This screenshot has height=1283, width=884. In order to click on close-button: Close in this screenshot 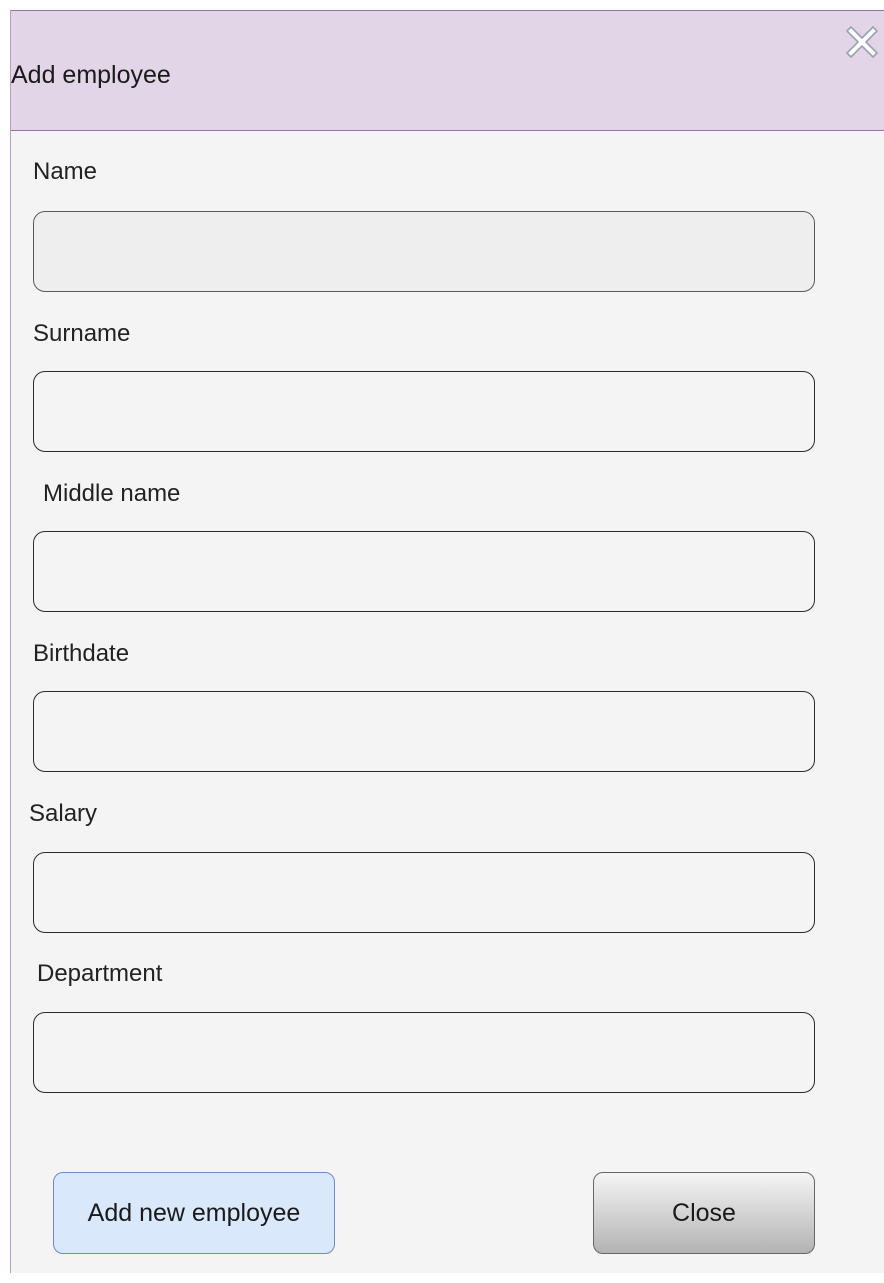, I will do `click(704, 1213)`.